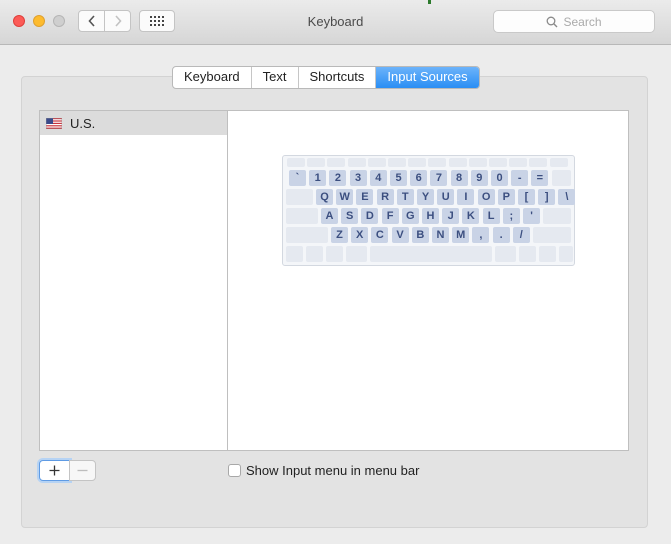 This screenshot has height=544, width=671. What do you see at coordinates (531, 216) in the screenshot?
I see `keyboard-key: '` at bounding box center [531, 216].